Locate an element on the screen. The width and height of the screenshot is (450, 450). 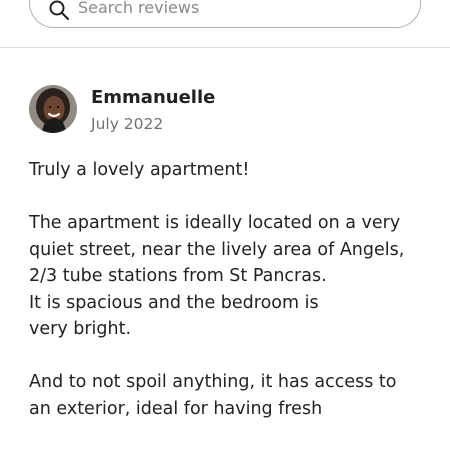
avatar is located at coordinates (53, 109).